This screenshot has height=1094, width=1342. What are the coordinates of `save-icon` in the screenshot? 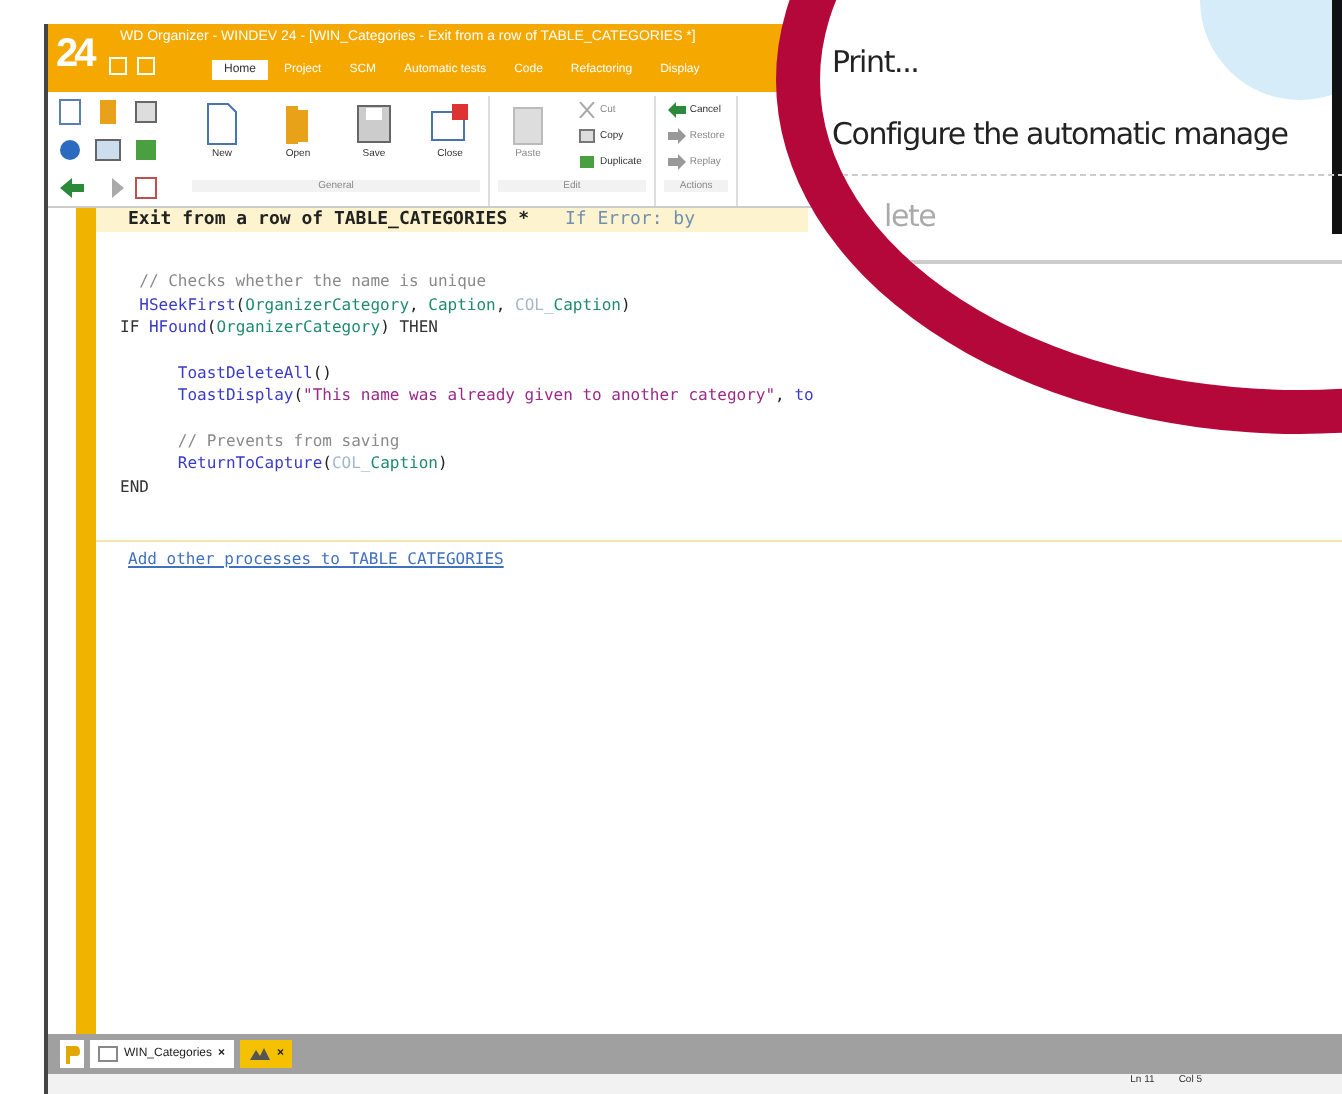 It's located at (374, 124).